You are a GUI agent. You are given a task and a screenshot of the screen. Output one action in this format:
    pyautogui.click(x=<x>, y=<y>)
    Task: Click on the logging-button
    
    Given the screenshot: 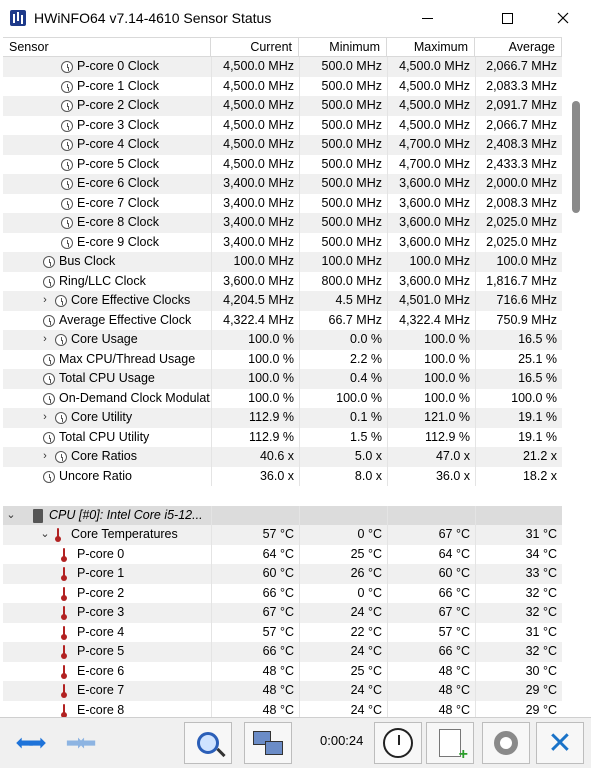 What is the action you would take?
    pyautogui.click(x=450, y=743)
    